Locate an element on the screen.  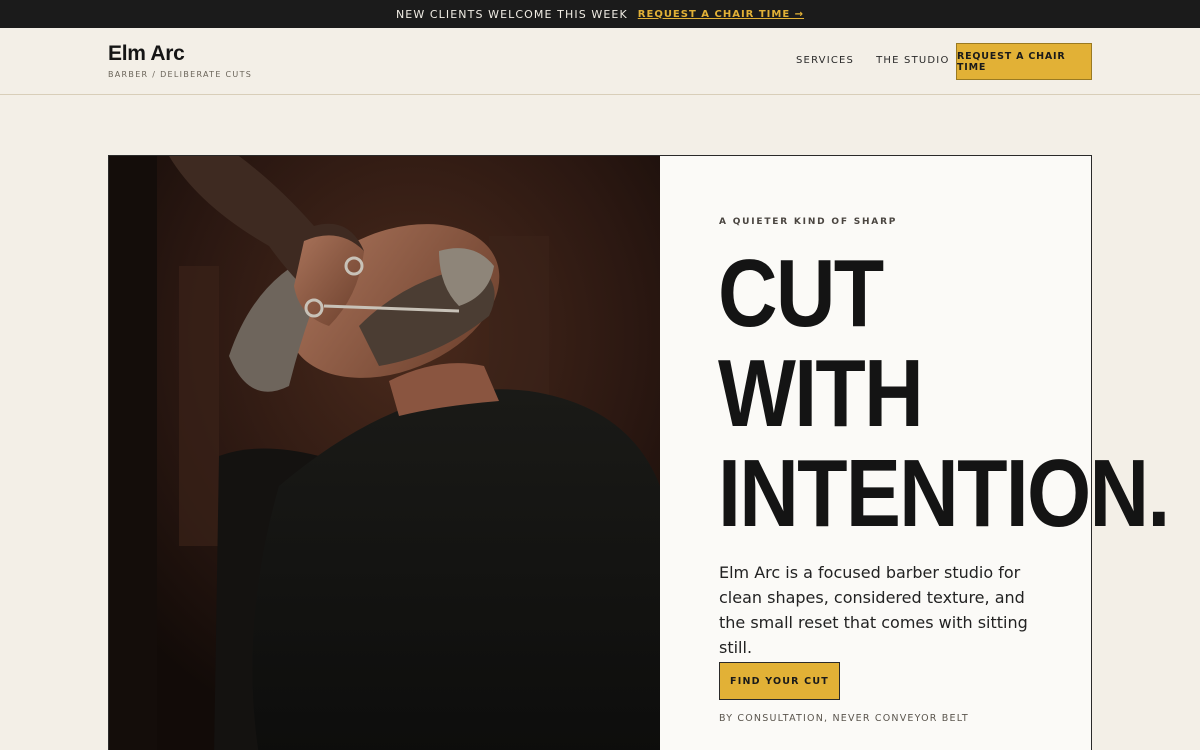
brand: Elm Arc BARBER / DELIBERATE CUTS is located at coordinates (180, 61).